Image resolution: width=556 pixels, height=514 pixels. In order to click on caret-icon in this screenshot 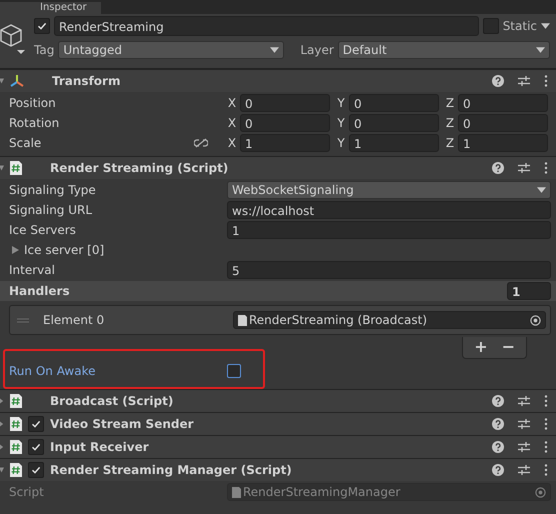, I will do `click(275, 50)`.